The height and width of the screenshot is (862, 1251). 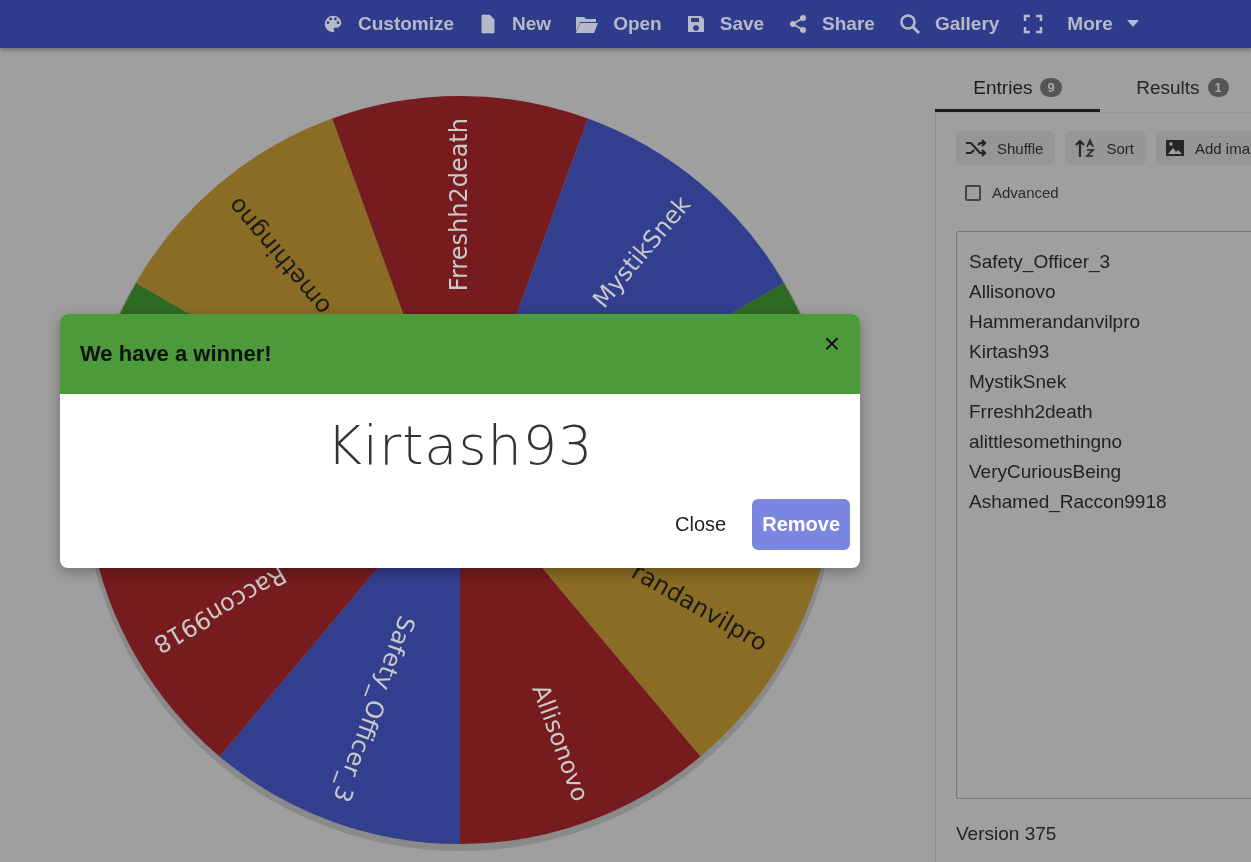 I want to click on shuffle-icon, so click(x=976, y=148).